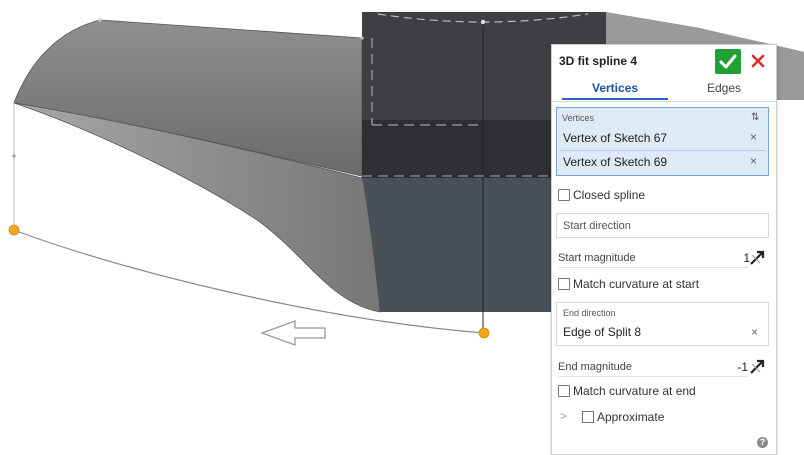  Describe the element at coordinates (724, 88) in the screenshot. I see `tab-edges: Edges` at that location.